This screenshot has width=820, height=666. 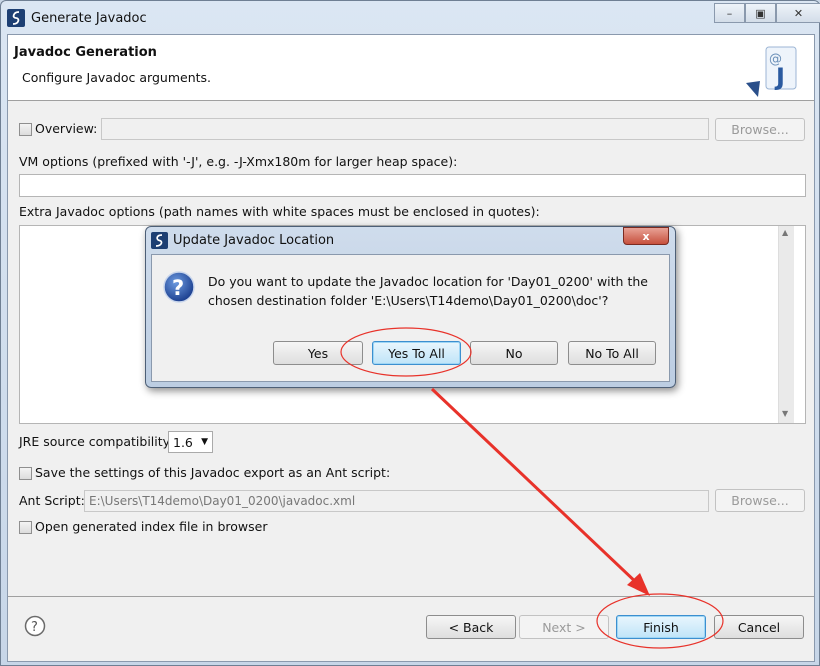 I want to click on jre-compat-select: 1.6 ▼, so click(x=190, y=442).